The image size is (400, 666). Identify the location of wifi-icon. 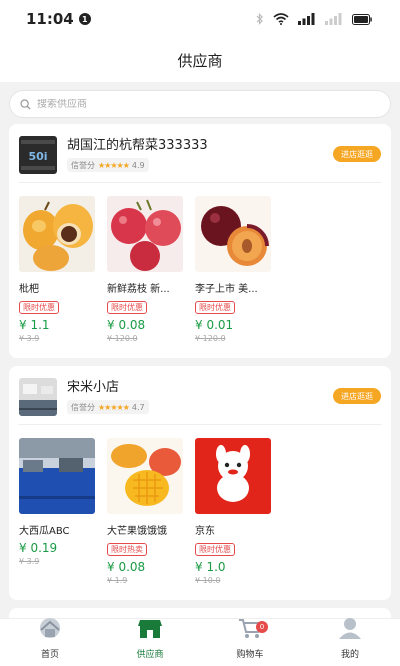
(281, 19).